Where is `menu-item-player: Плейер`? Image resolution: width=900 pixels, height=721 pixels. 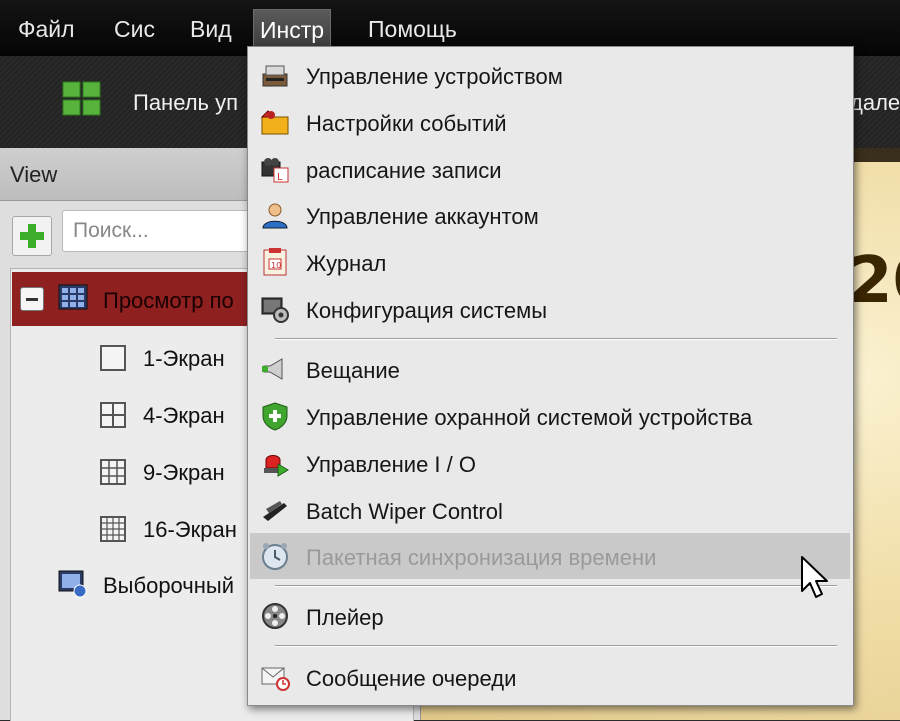 menu-item-player: Плейер is located at coordinates (550, 616).